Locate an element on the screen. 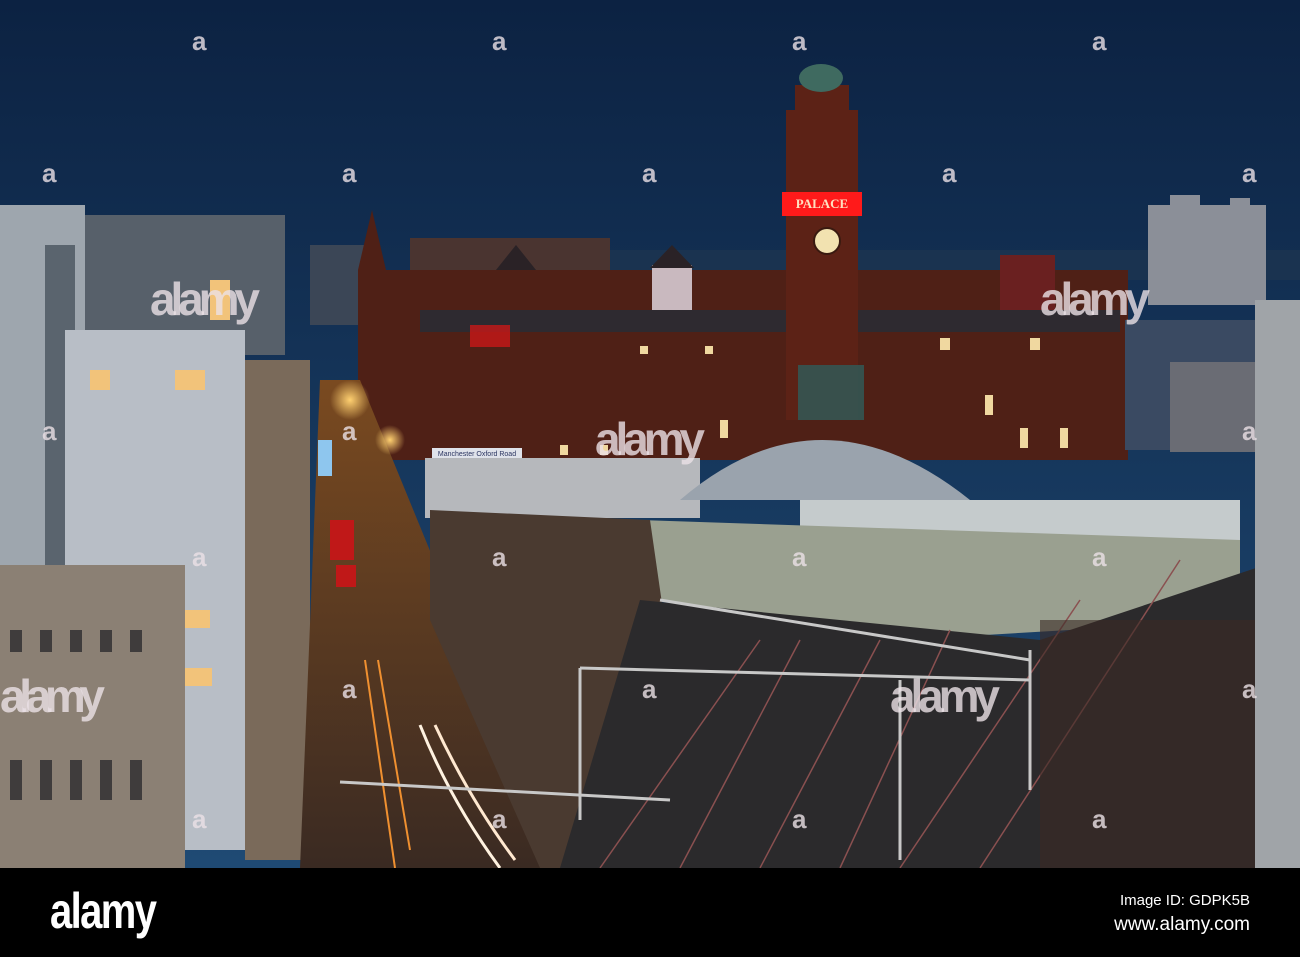 This screenshot has width=1300, height=957. tower-sign-text: PALACE is located at coordinates (822, 203).